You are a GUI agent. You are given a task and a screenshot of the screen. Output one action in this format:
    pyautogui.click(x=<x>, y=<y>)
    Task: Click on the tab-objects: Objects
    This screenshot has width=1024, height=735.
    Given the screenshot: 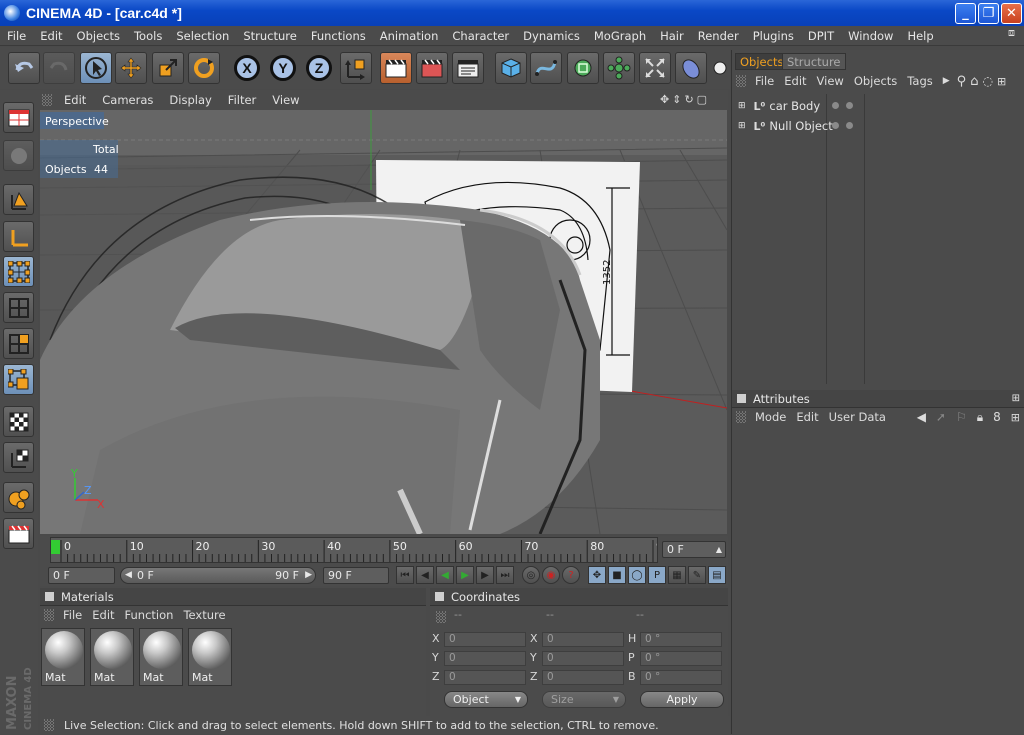 What is the action you would take?
    pyautogui.click(x=762, y=61)
    